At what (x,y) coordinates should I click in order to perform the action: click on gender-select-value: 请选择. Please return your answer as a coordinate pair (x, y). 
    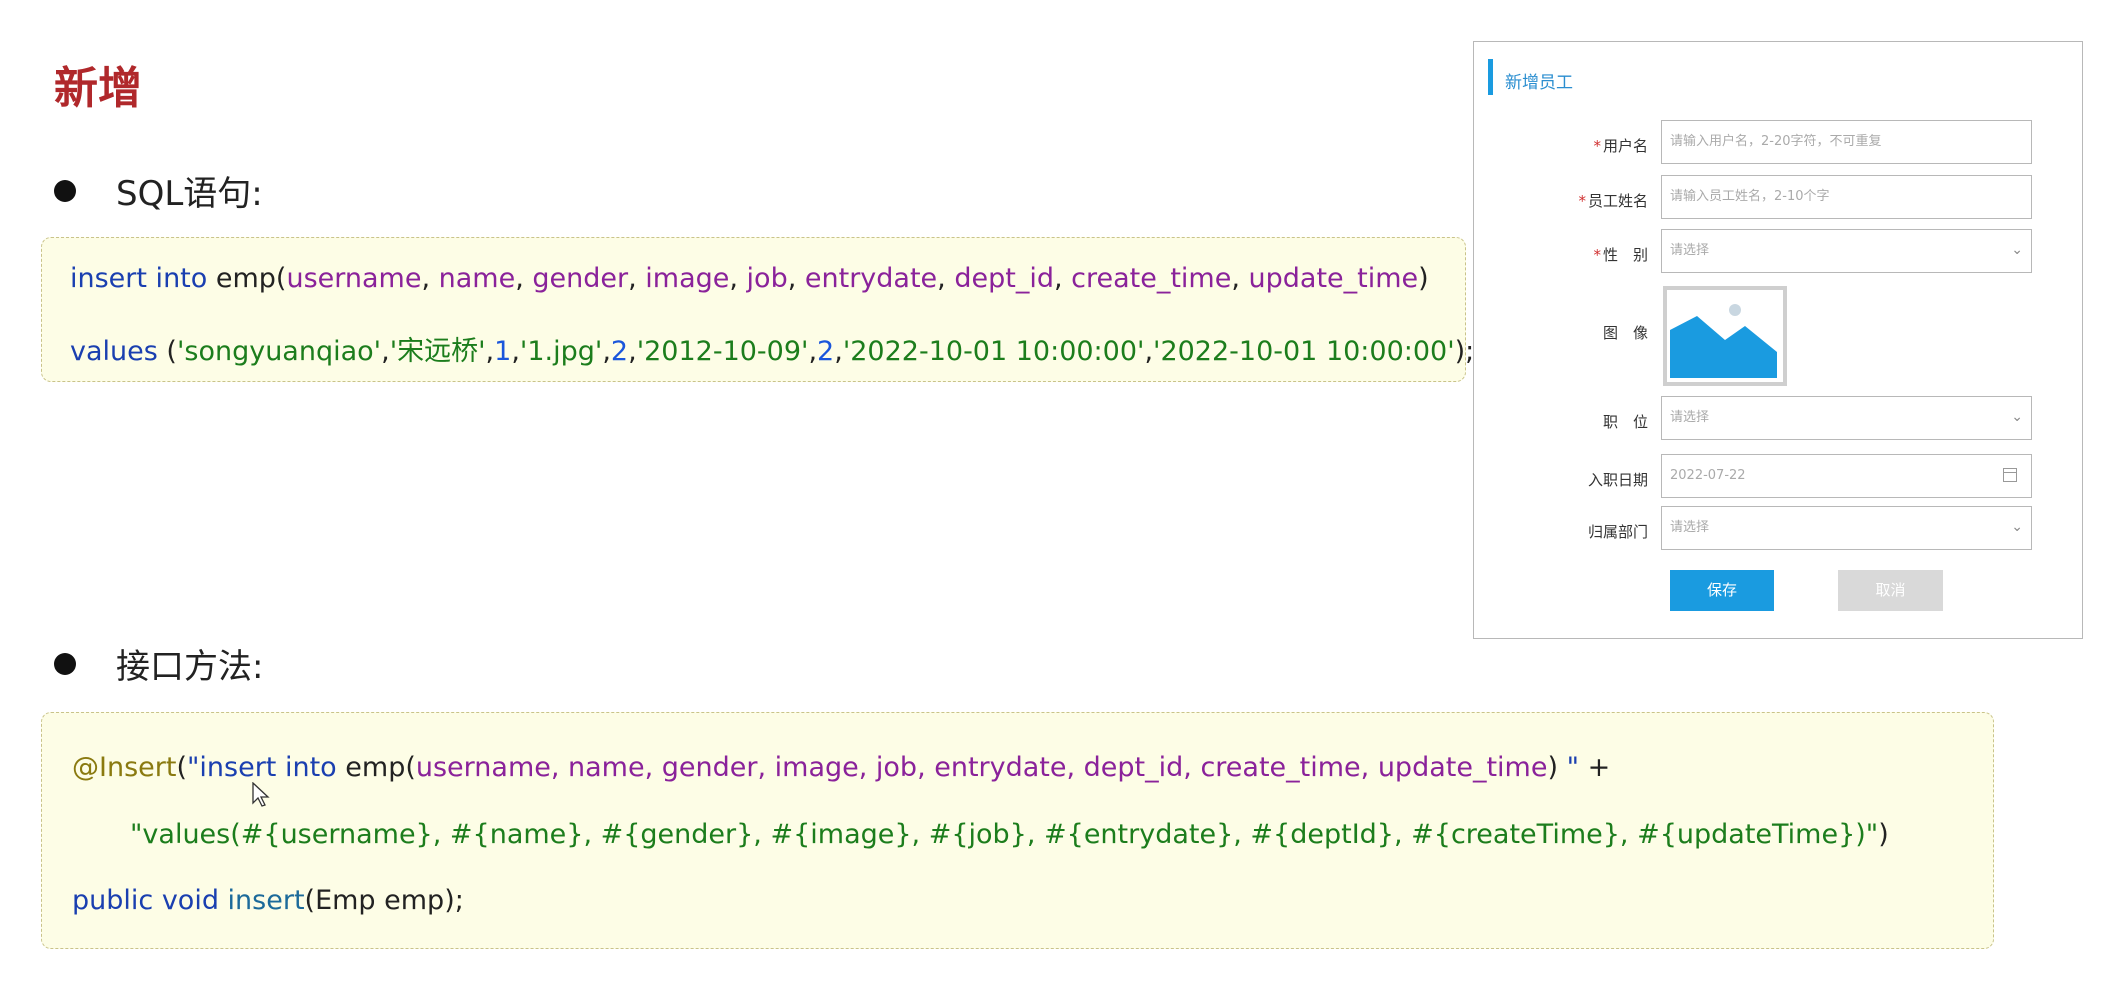
    Looking at the image, I should click on (1690, 250).